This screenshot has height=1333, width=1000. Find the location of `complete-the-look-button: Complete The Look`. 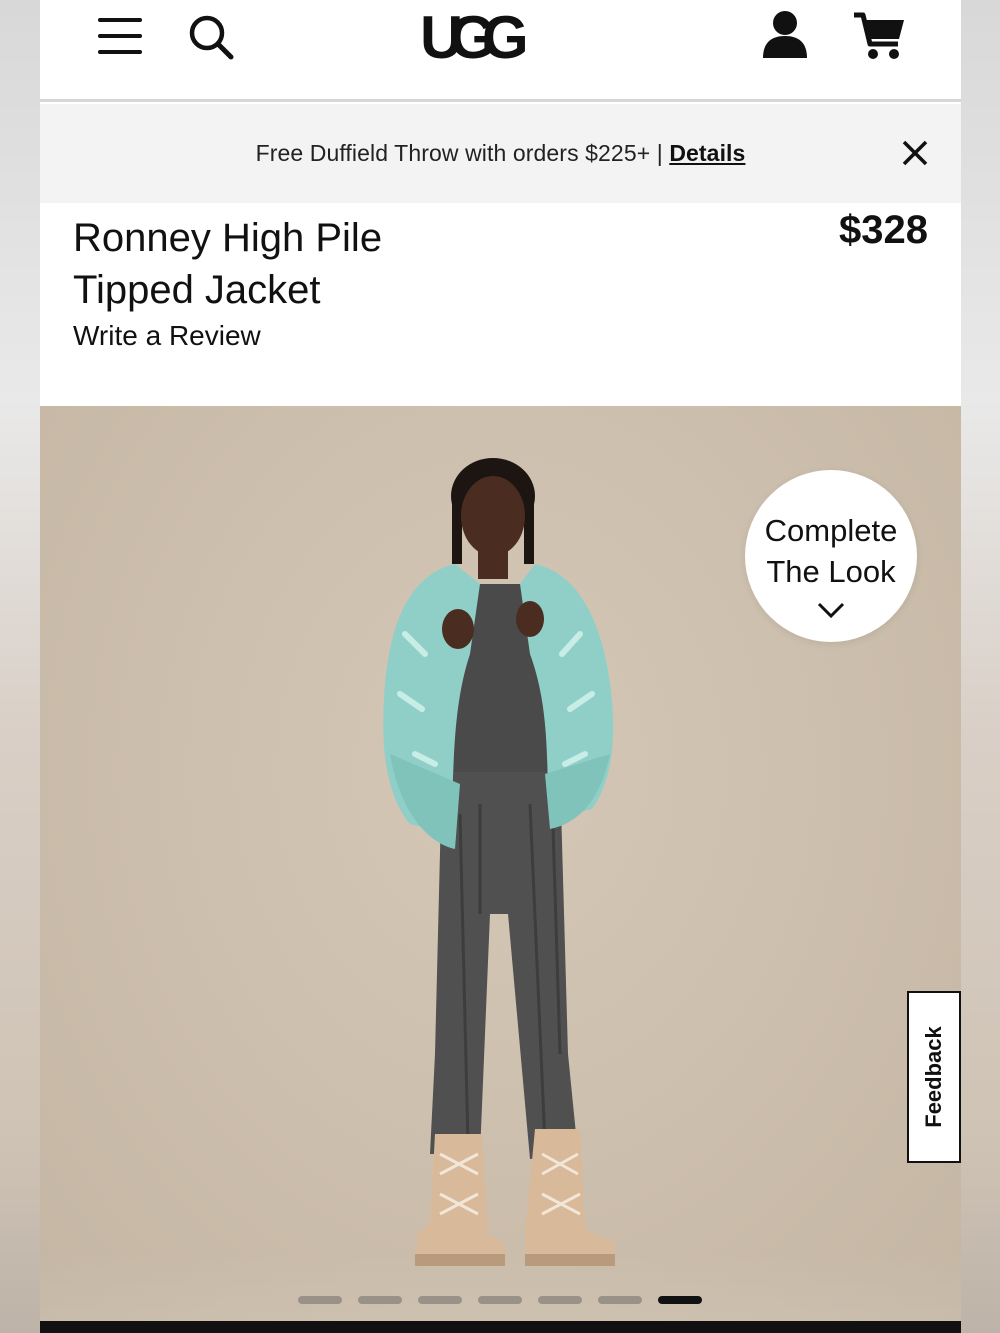

complete-the-look-button: Complete The Look is located at coordinates (831, 556).